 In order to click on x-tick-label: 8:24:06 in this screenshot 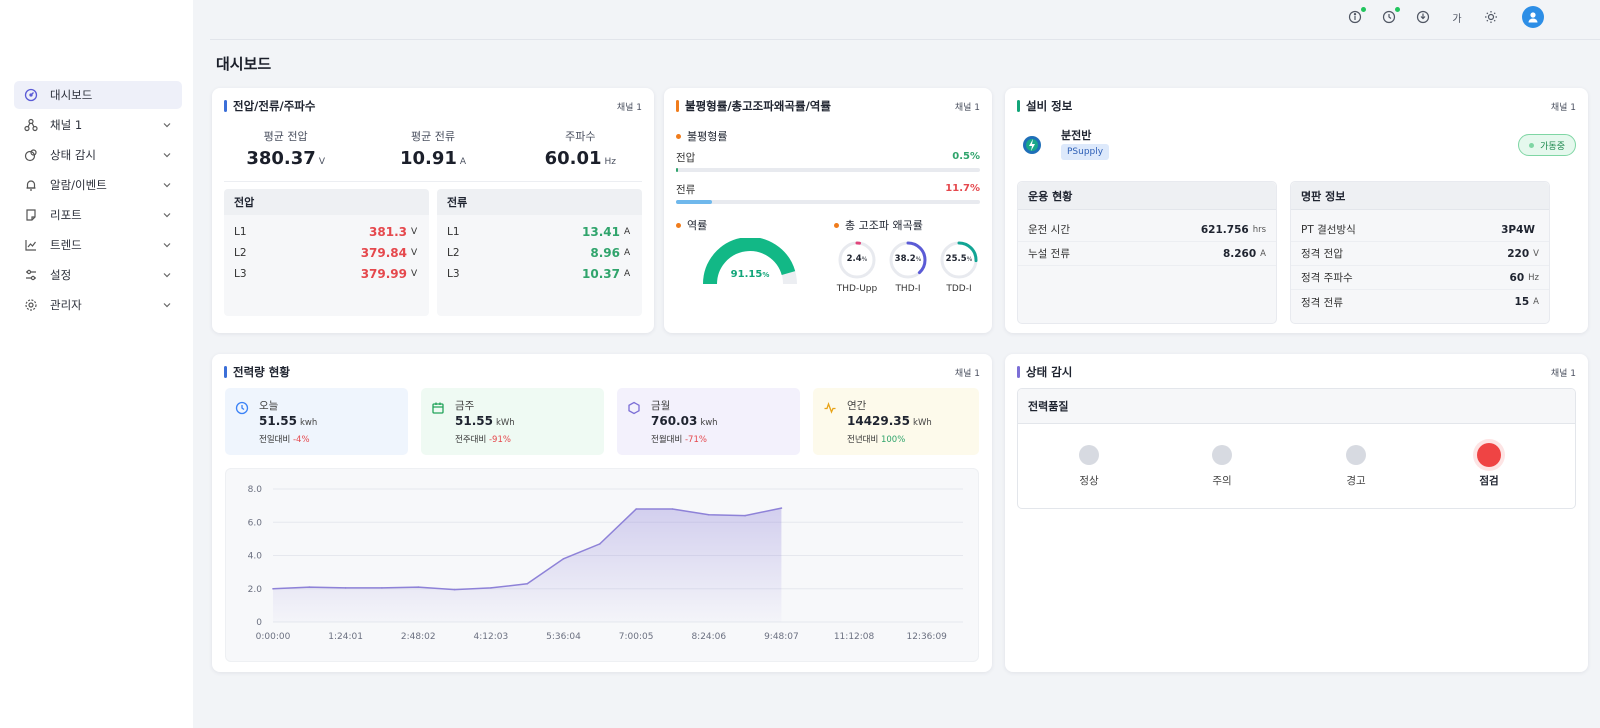, I will do `click(708, 637)`.